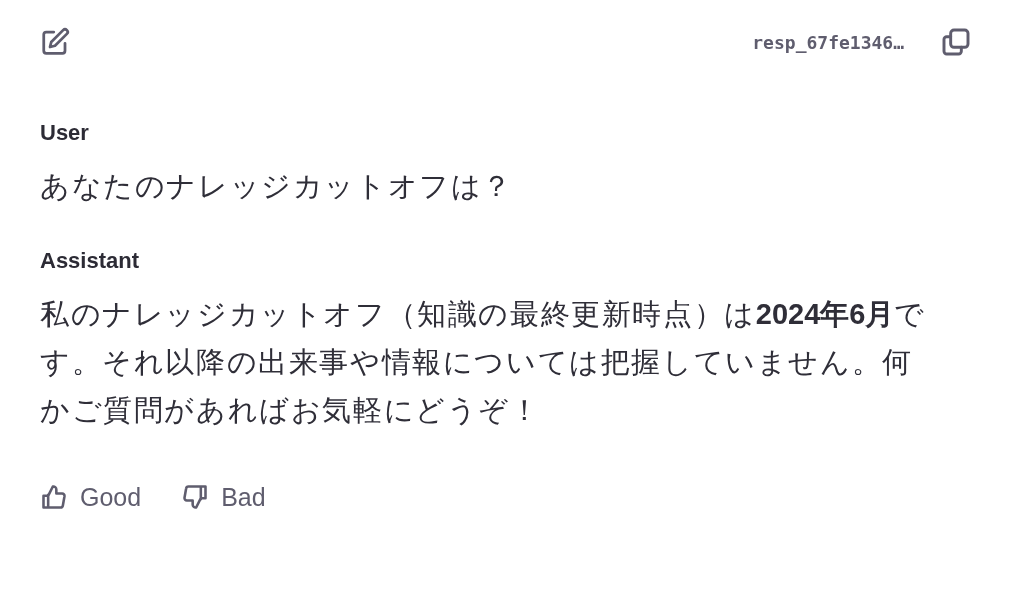  I want to click on message-role: User, so click(65, 133).